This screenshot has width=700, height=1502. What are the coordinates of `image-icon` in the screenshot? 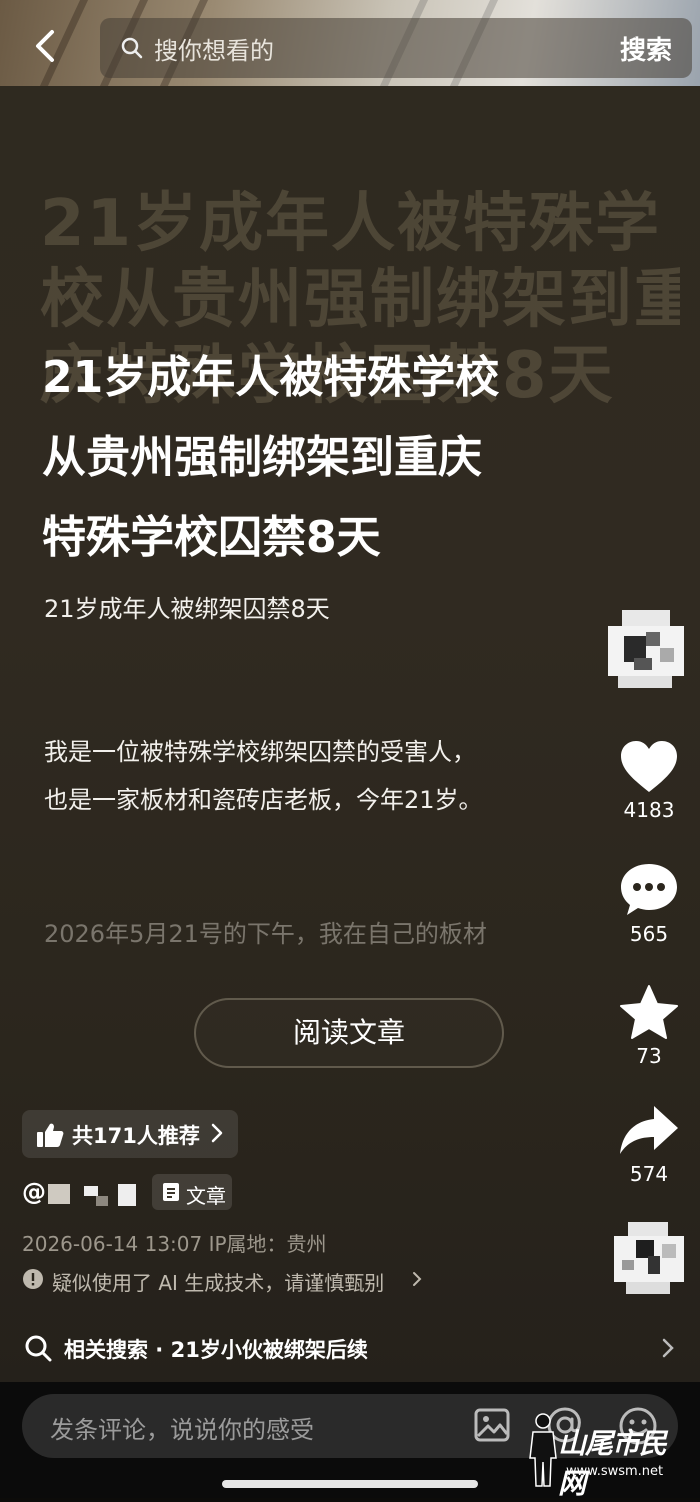 It's located at (492, 1425).